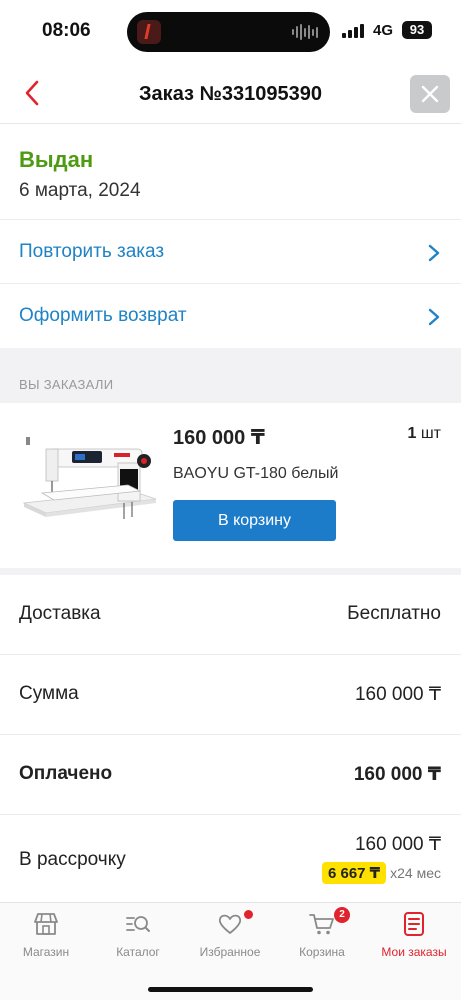 This screenshot has height=1000, width=461. What do you see at coordinates (353, 31) in the screenshot?
I see `signal-icon` at bounding box center [353, 31].